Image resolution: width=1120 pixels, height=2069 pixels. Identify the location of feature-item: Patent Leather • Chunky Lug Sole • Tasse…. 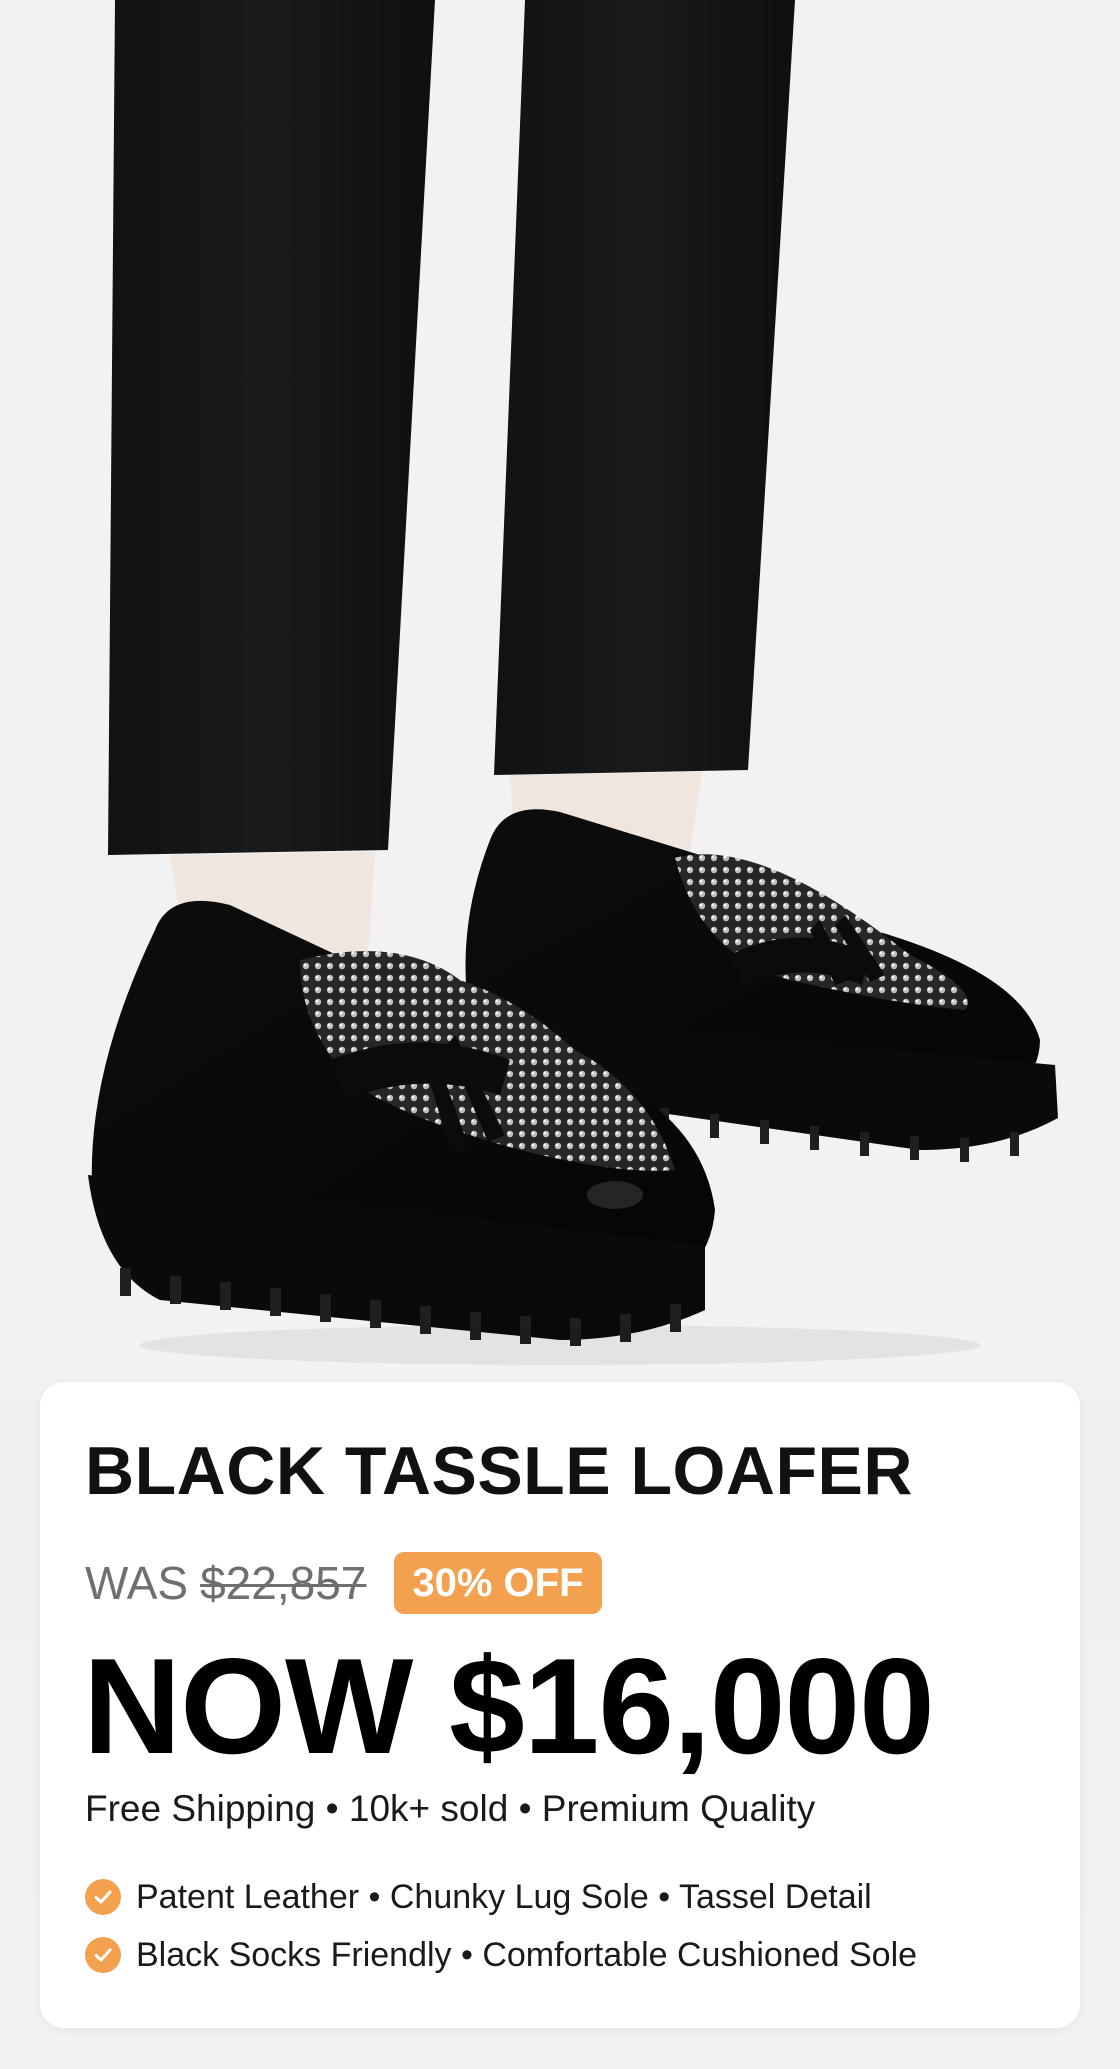
(501, 1897).